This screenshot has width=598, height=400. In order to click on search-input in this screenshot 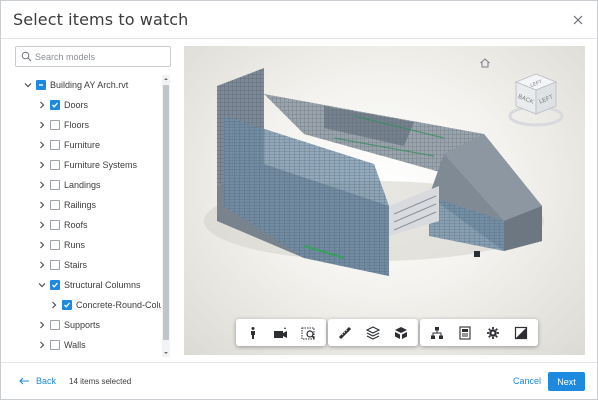, I will do `click(101, 56)`.